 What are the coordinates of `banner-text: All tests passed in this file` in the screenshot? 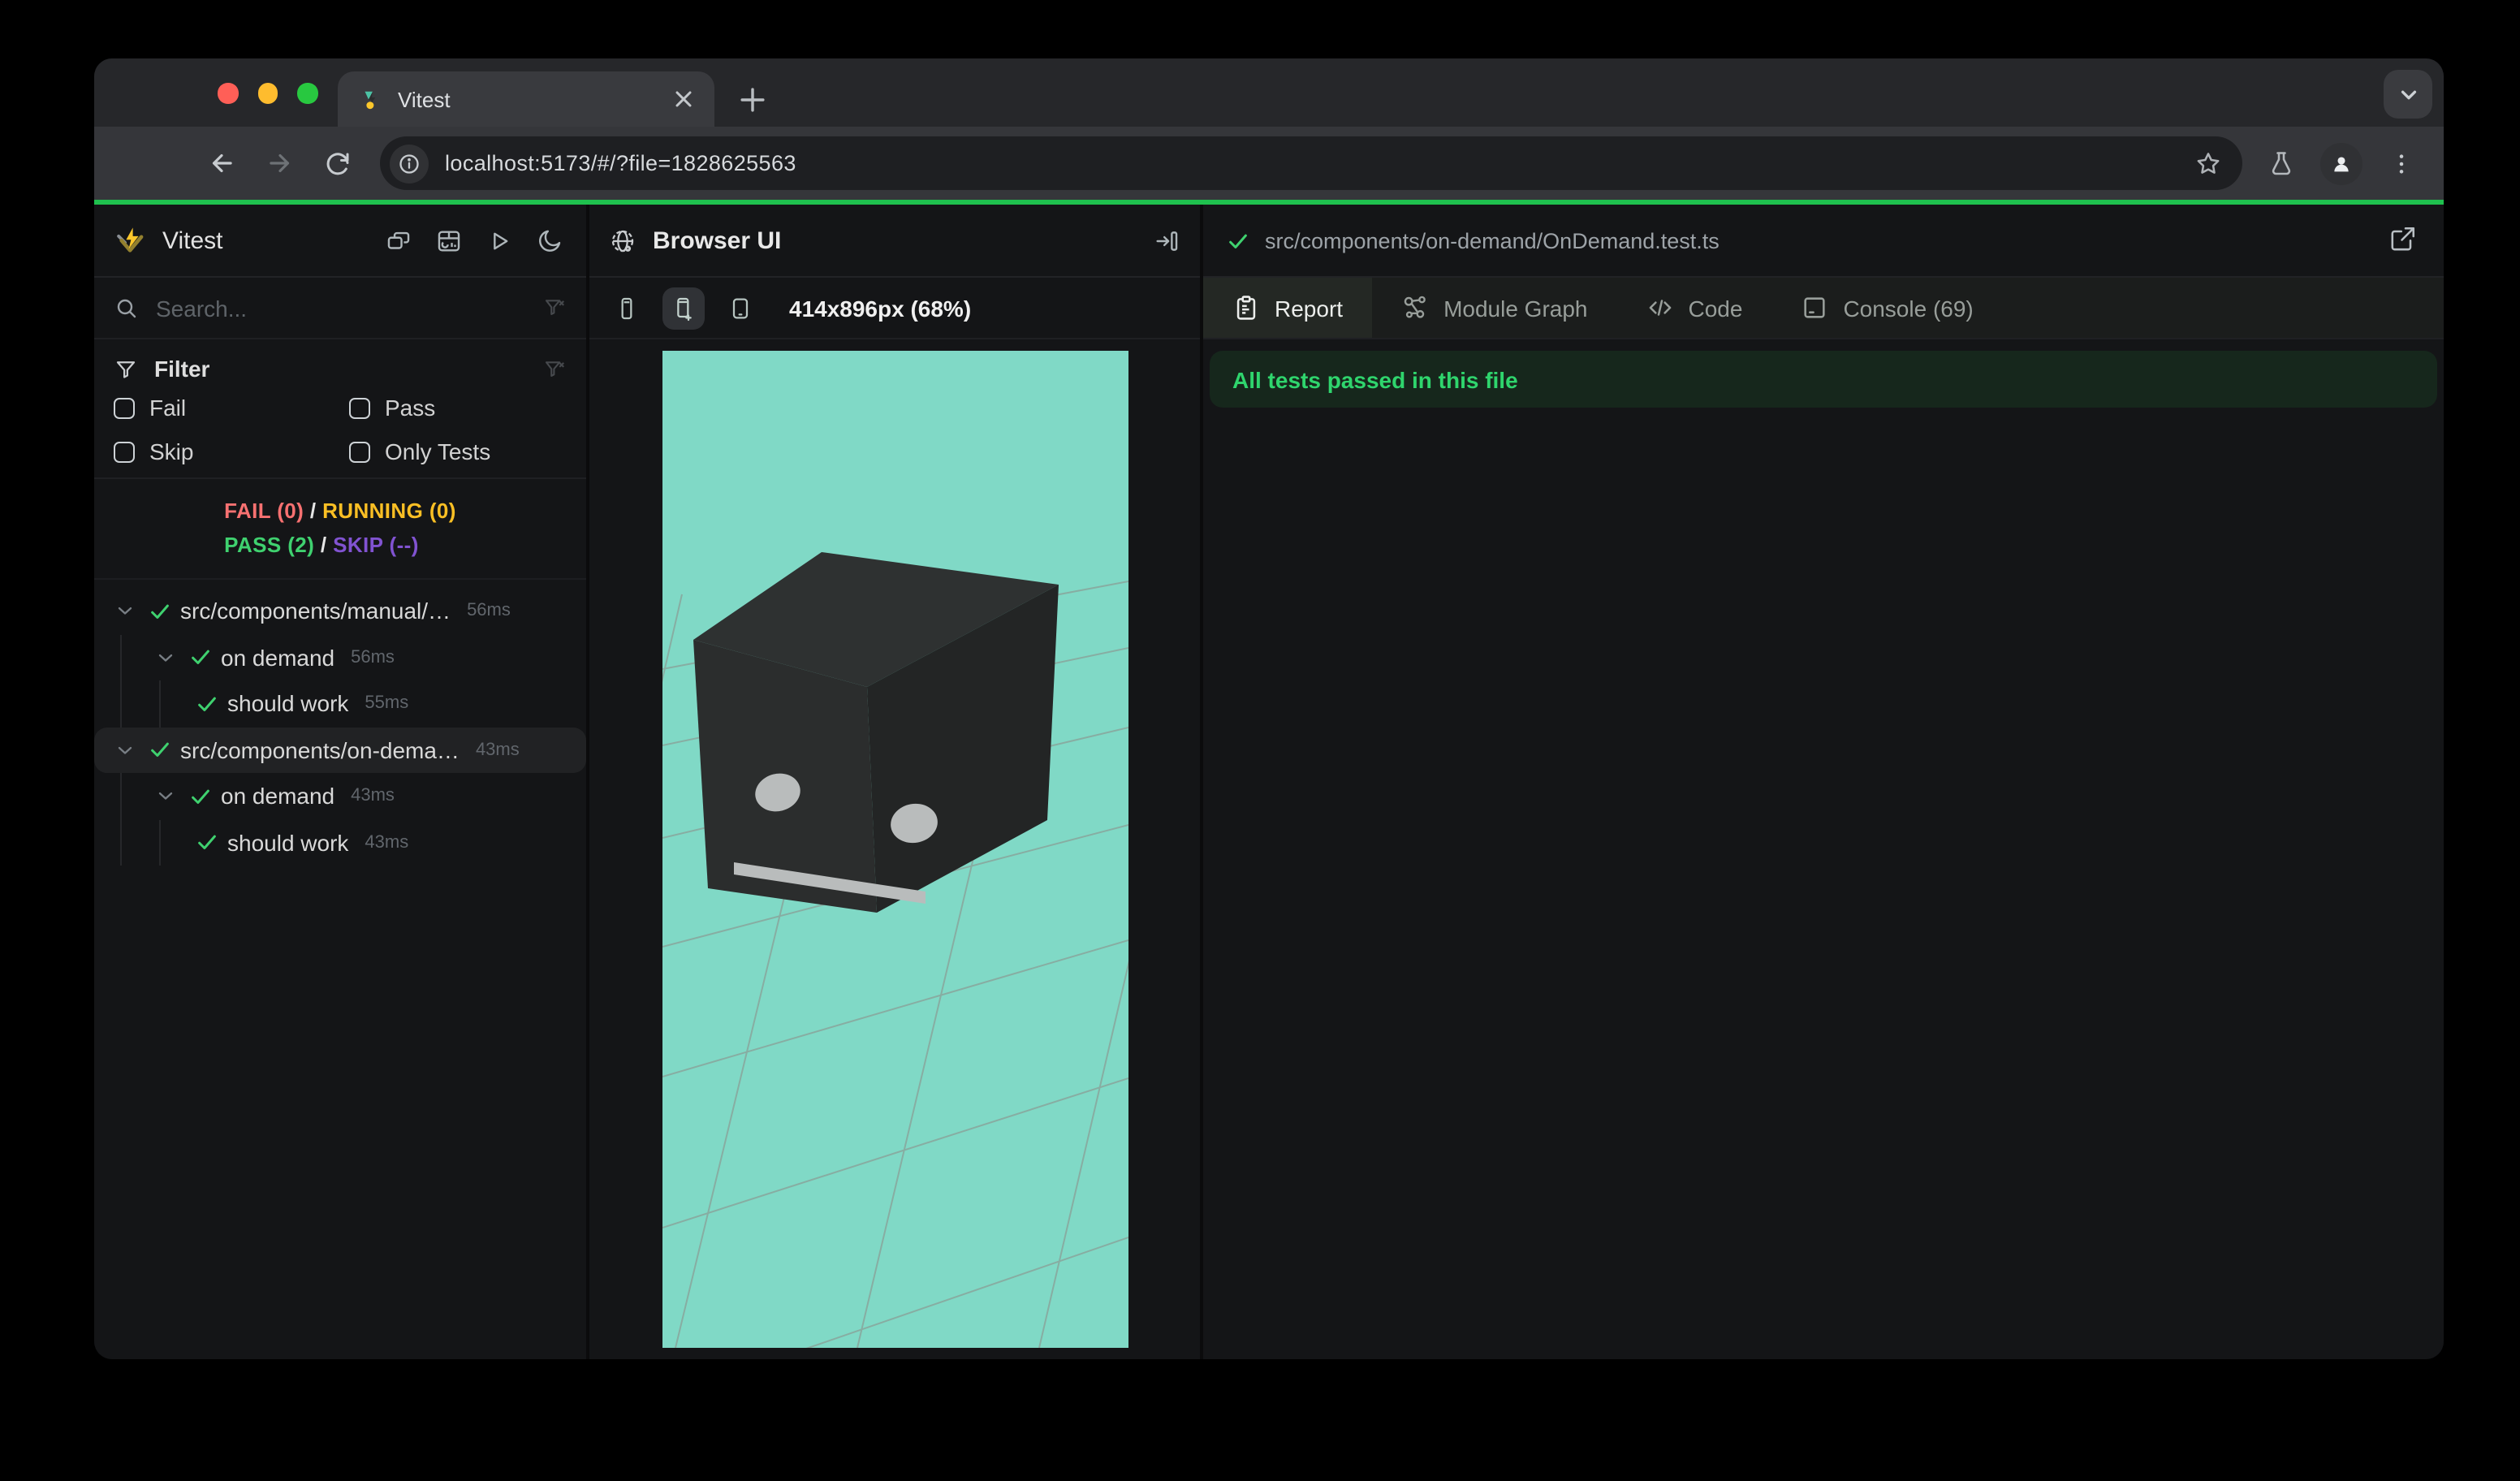 It's located at (1375, 379).